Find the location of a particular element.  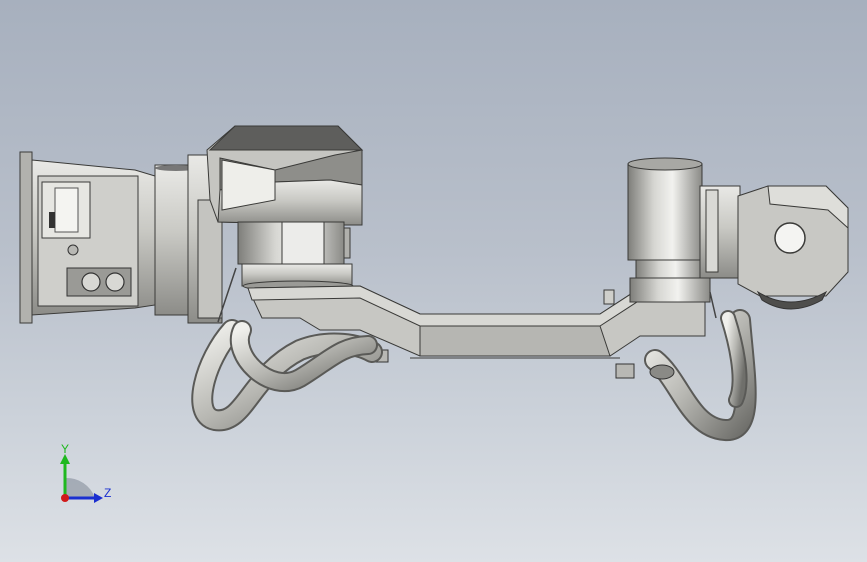

base-housing is located at coordinates (87, 237).